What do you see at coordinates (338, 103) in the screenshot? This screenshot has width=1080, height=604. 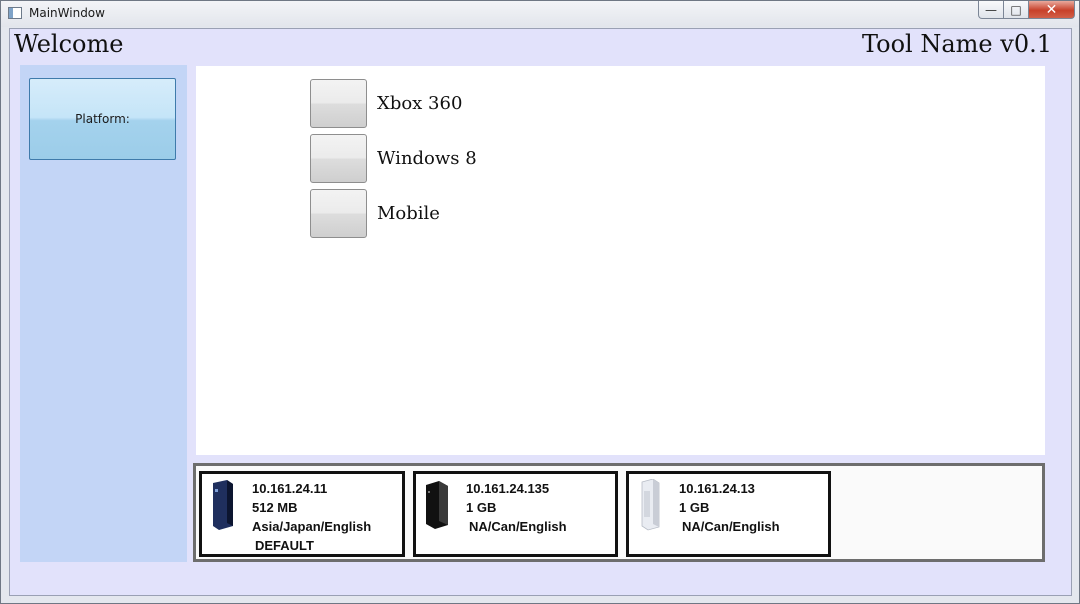 I see `xbox-360-toggle-button` at bounding box center [338, 103].